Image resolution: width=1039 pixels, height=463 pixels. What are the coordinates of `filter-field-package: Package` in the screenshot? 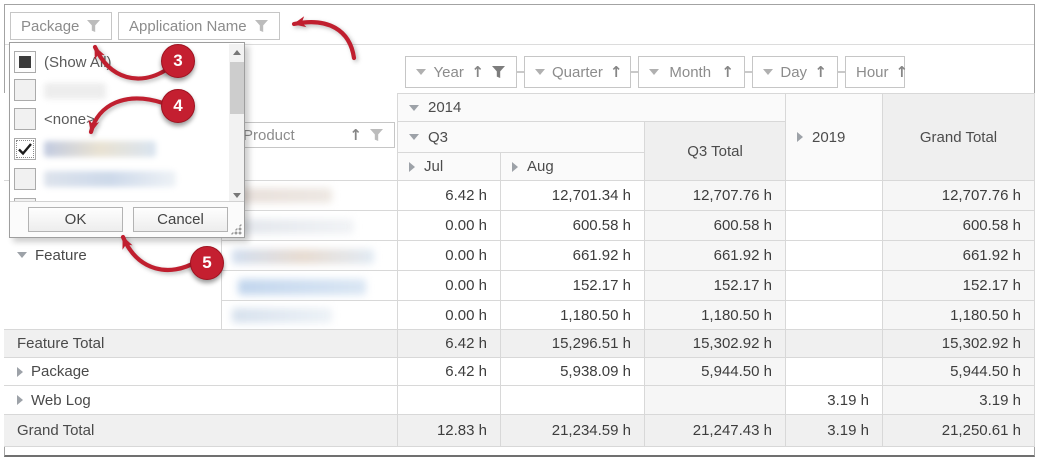 It's located at (61, 26).